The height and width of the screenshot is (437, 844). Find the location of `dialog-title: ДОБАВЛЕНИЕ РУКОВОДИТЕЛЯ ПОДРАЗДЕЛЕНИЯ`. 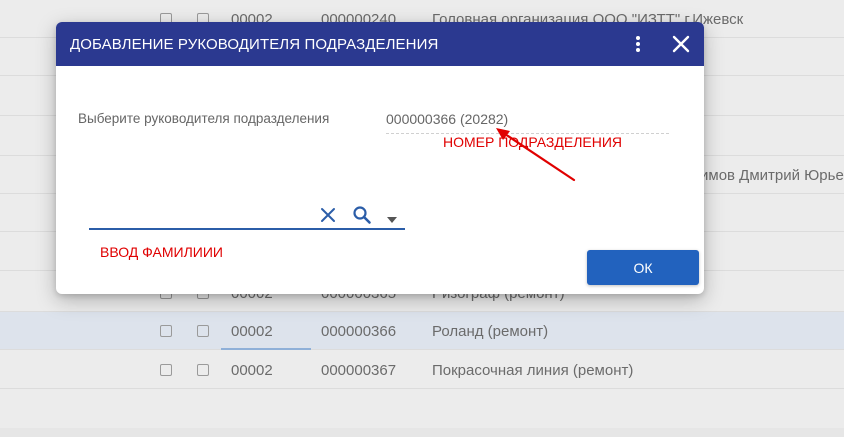

dialog-title: ДОБАВЛЕНИЕ РУКОВОДИТЕЛЯ ПОДРАЗДЕЛЕНИЯ is located at coordinates (254, 44).